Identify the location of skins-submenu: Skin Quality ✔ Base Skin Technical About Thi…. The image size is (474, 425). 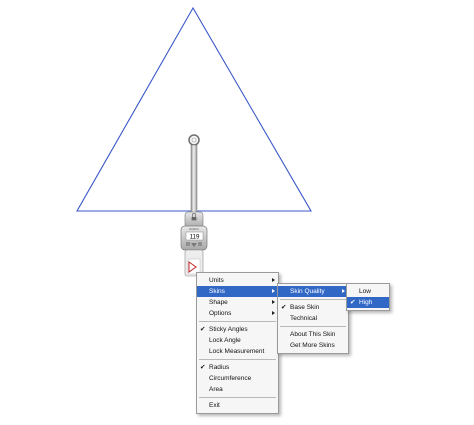
(313, 318).